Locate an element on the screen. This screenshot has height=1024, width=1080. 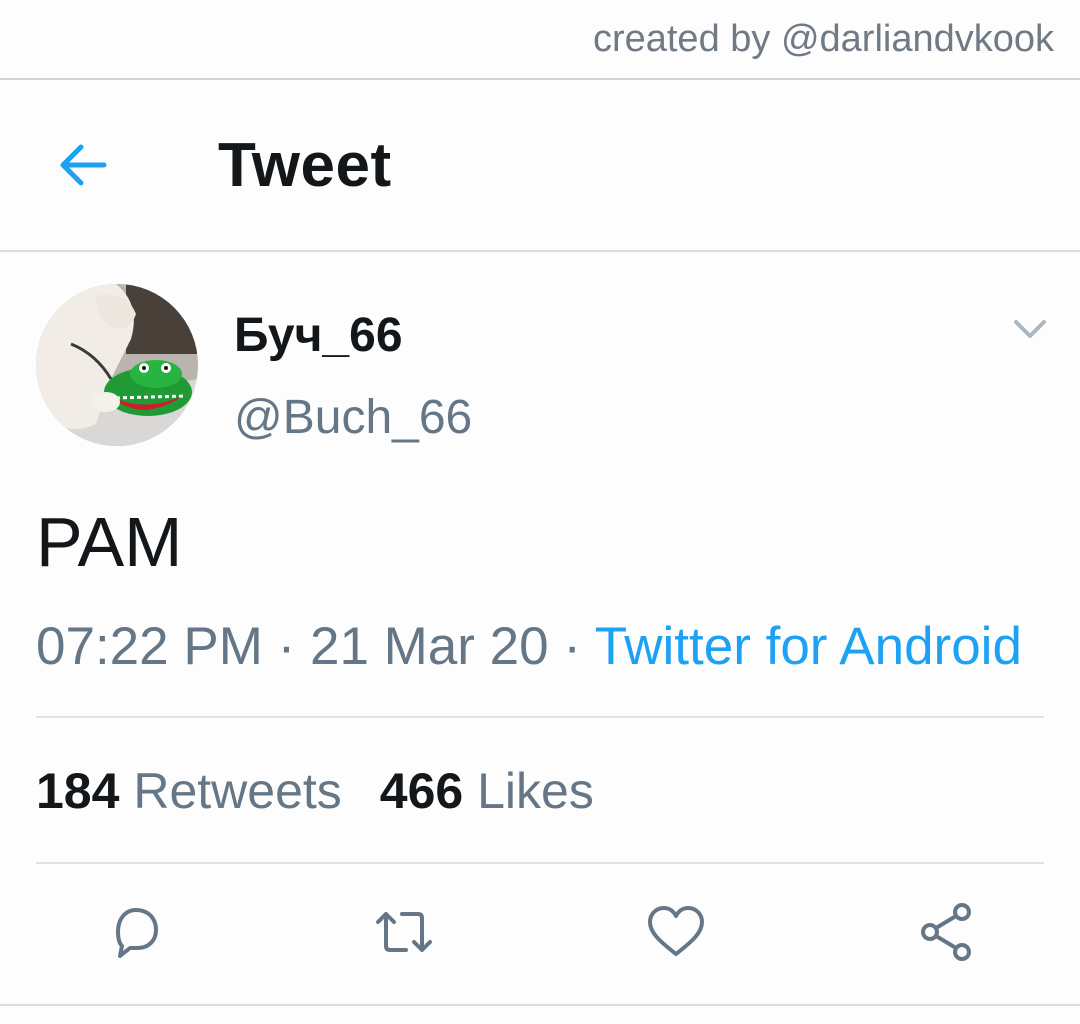
avatar is located at coordinates (117, 365).